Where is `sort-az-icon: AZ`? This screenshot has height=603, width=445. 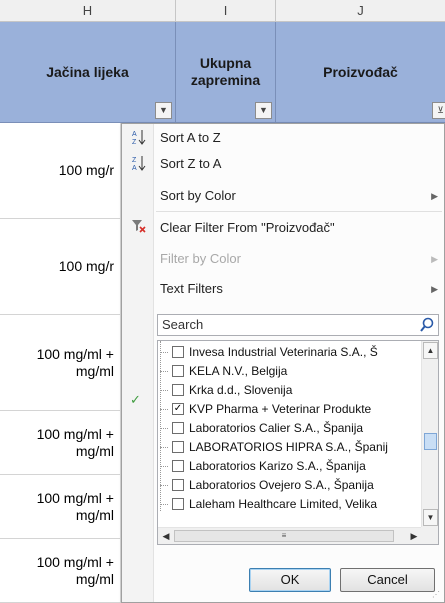
sort-az-icon: AZ is located at coordinates (139, 138).